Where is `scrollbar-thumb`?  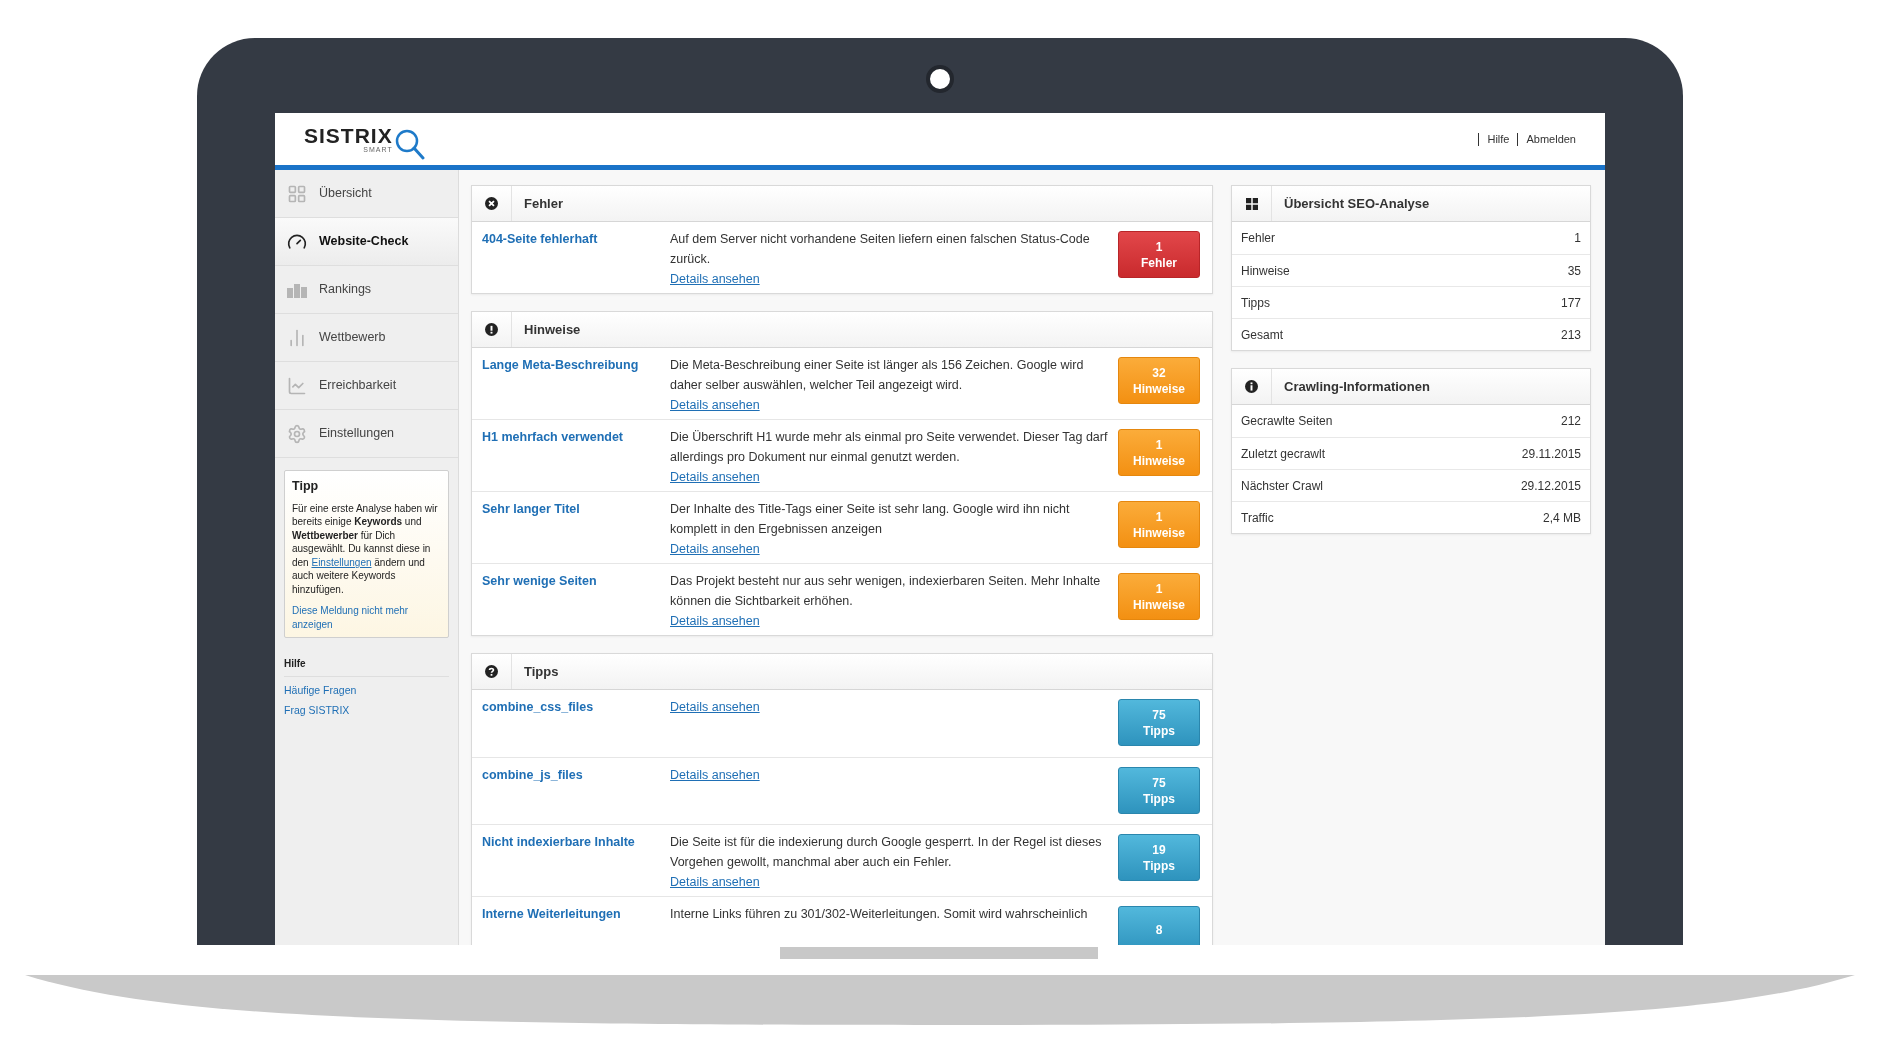 scrollbar-thumb is located at coordinates (939, 953).